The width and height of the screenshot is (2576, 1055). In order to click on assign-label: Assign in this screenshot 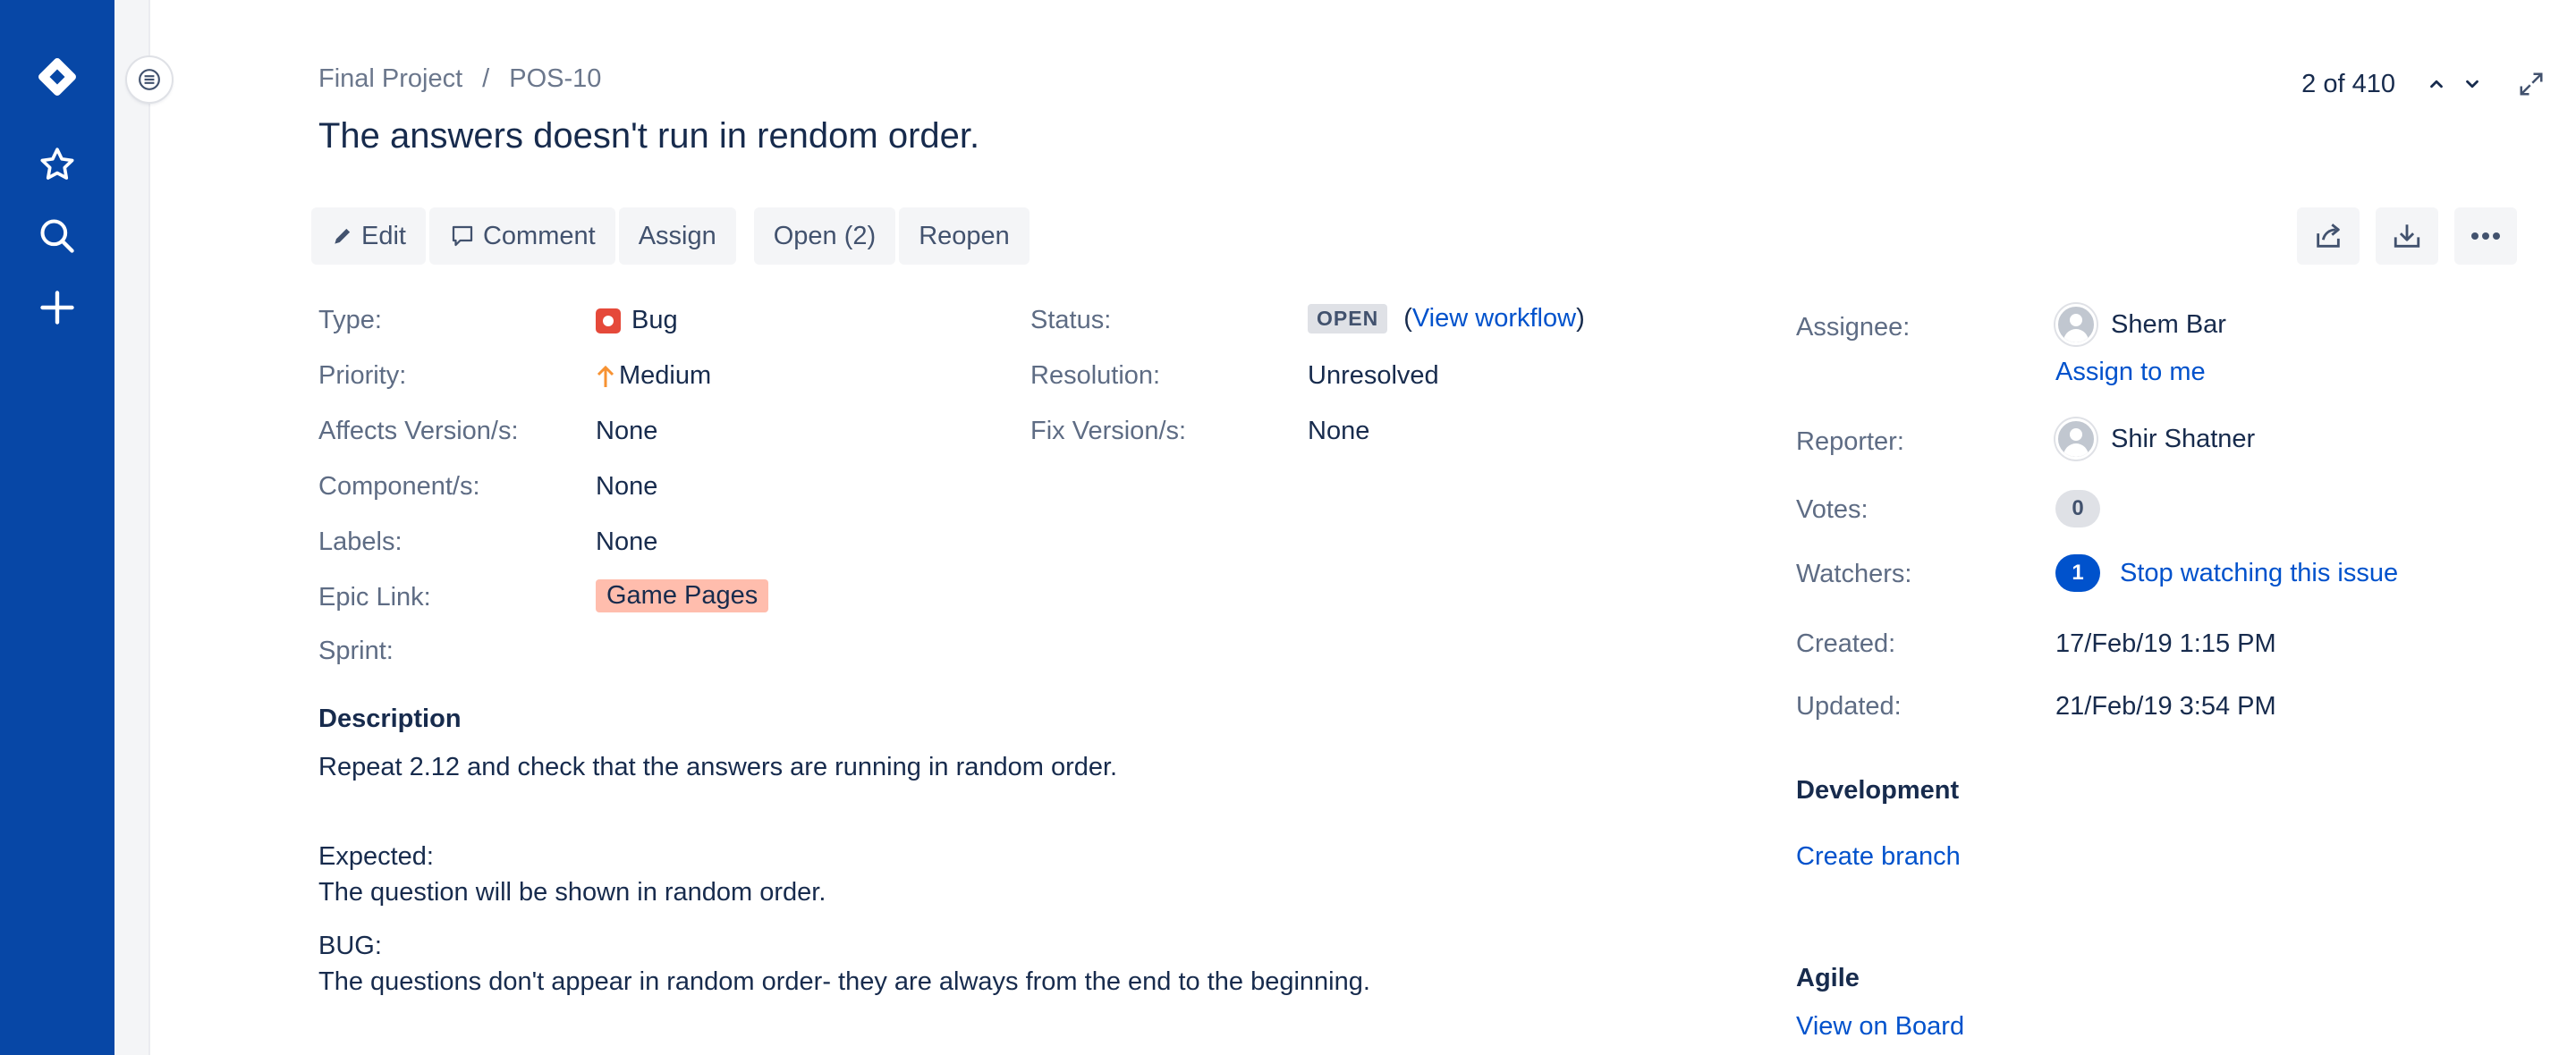, I will do `click(677, 235)`.